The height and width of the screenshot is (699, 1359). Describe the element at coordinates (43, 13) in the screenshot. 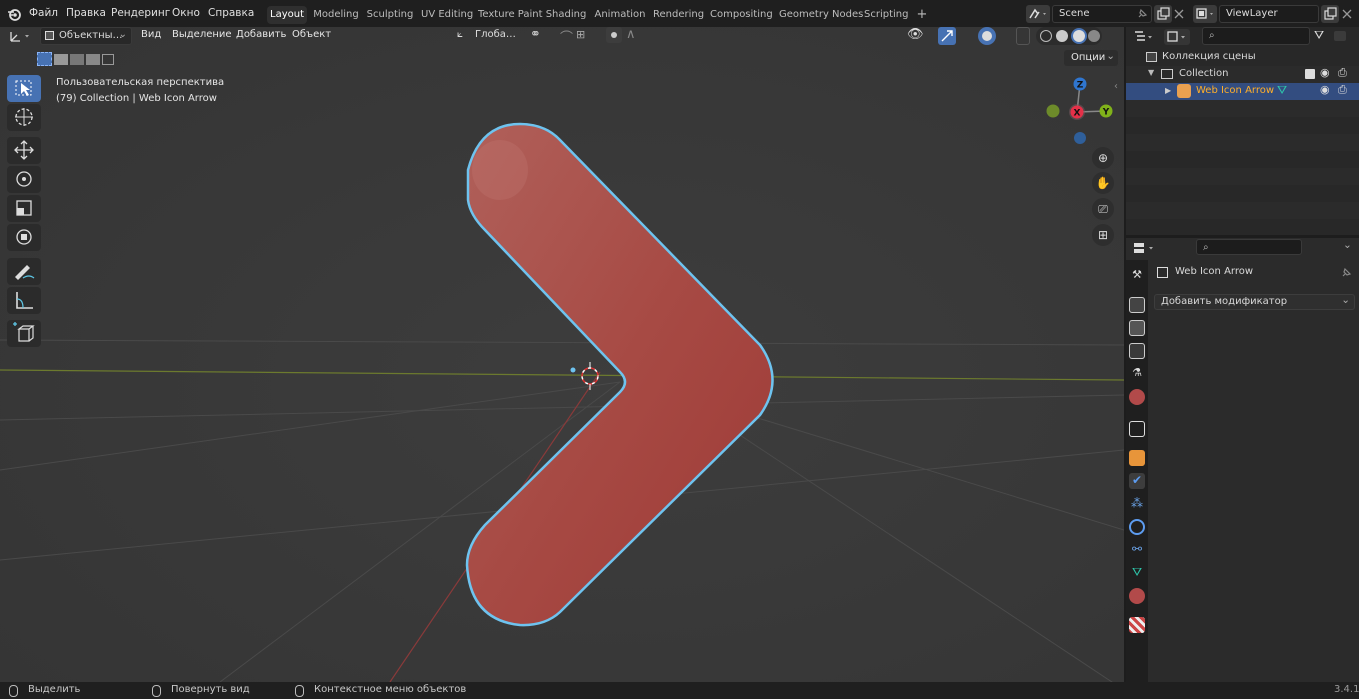

I see `menu-file: Файл` at that location.